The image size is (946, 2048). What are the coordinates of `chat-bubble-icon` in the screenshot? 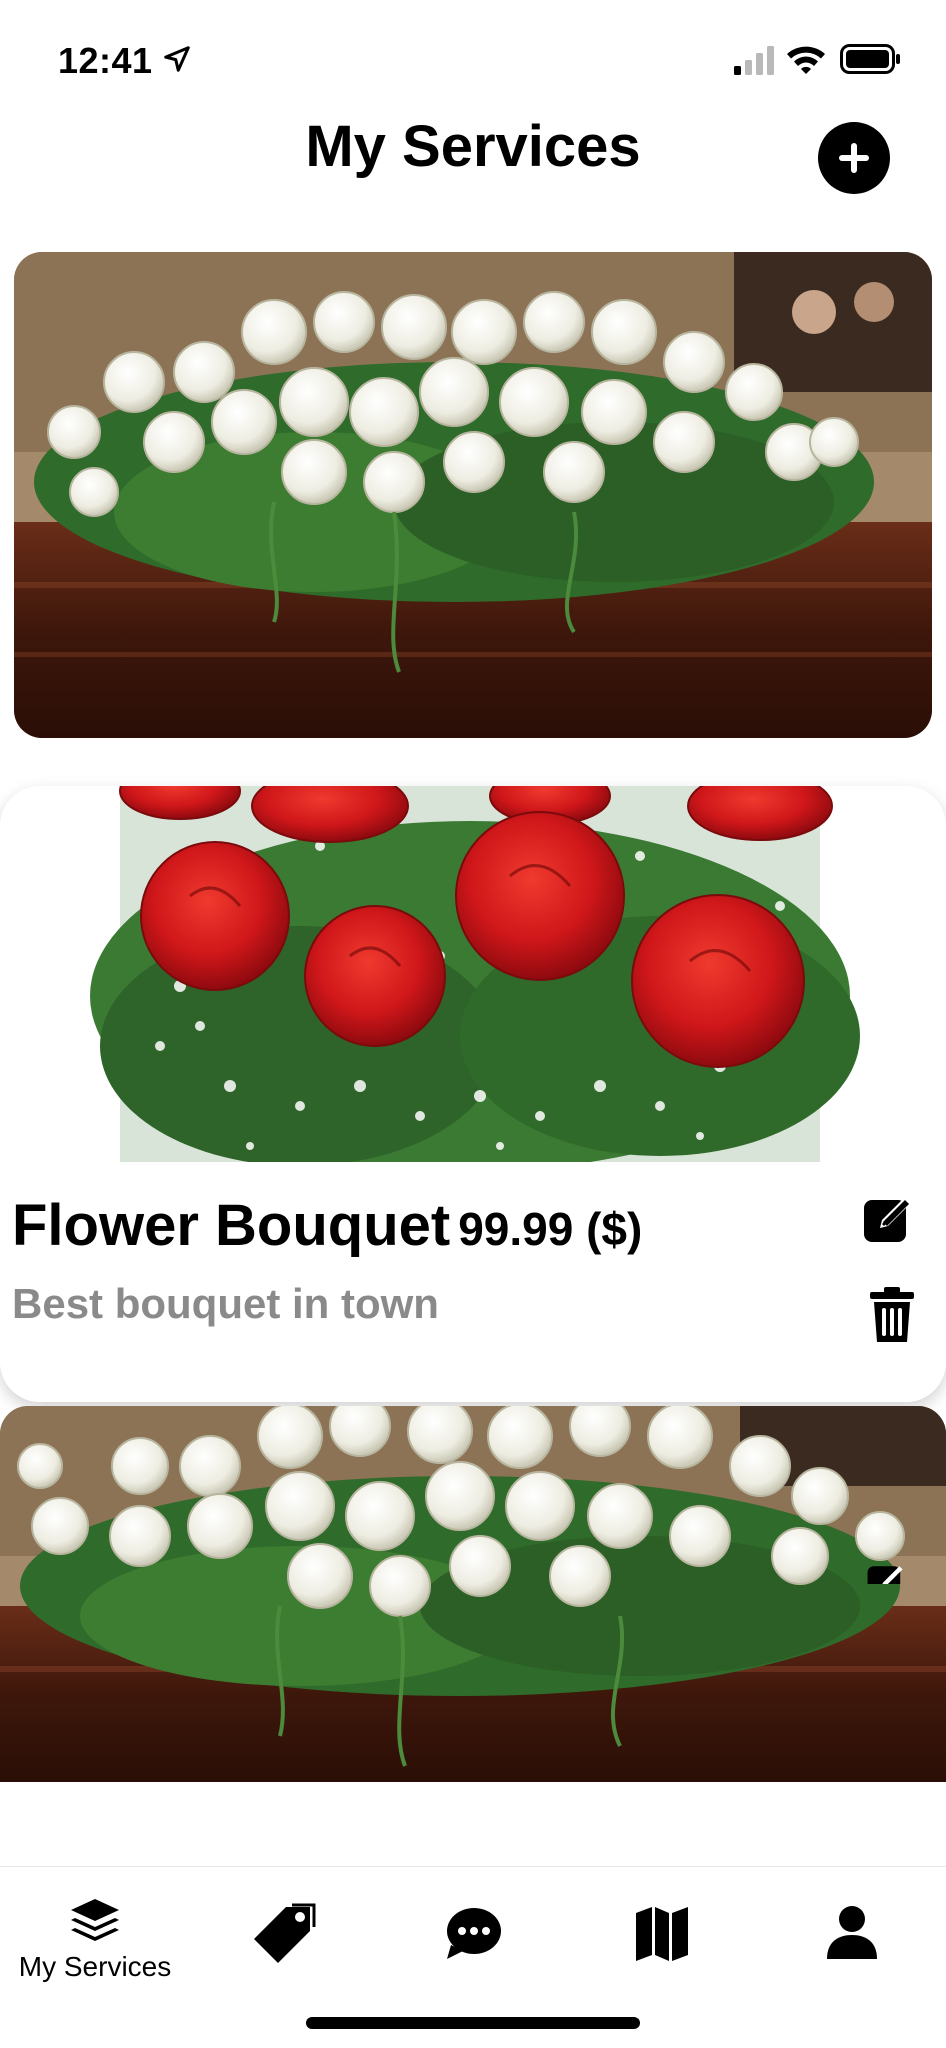 It's located at (474, 1933).